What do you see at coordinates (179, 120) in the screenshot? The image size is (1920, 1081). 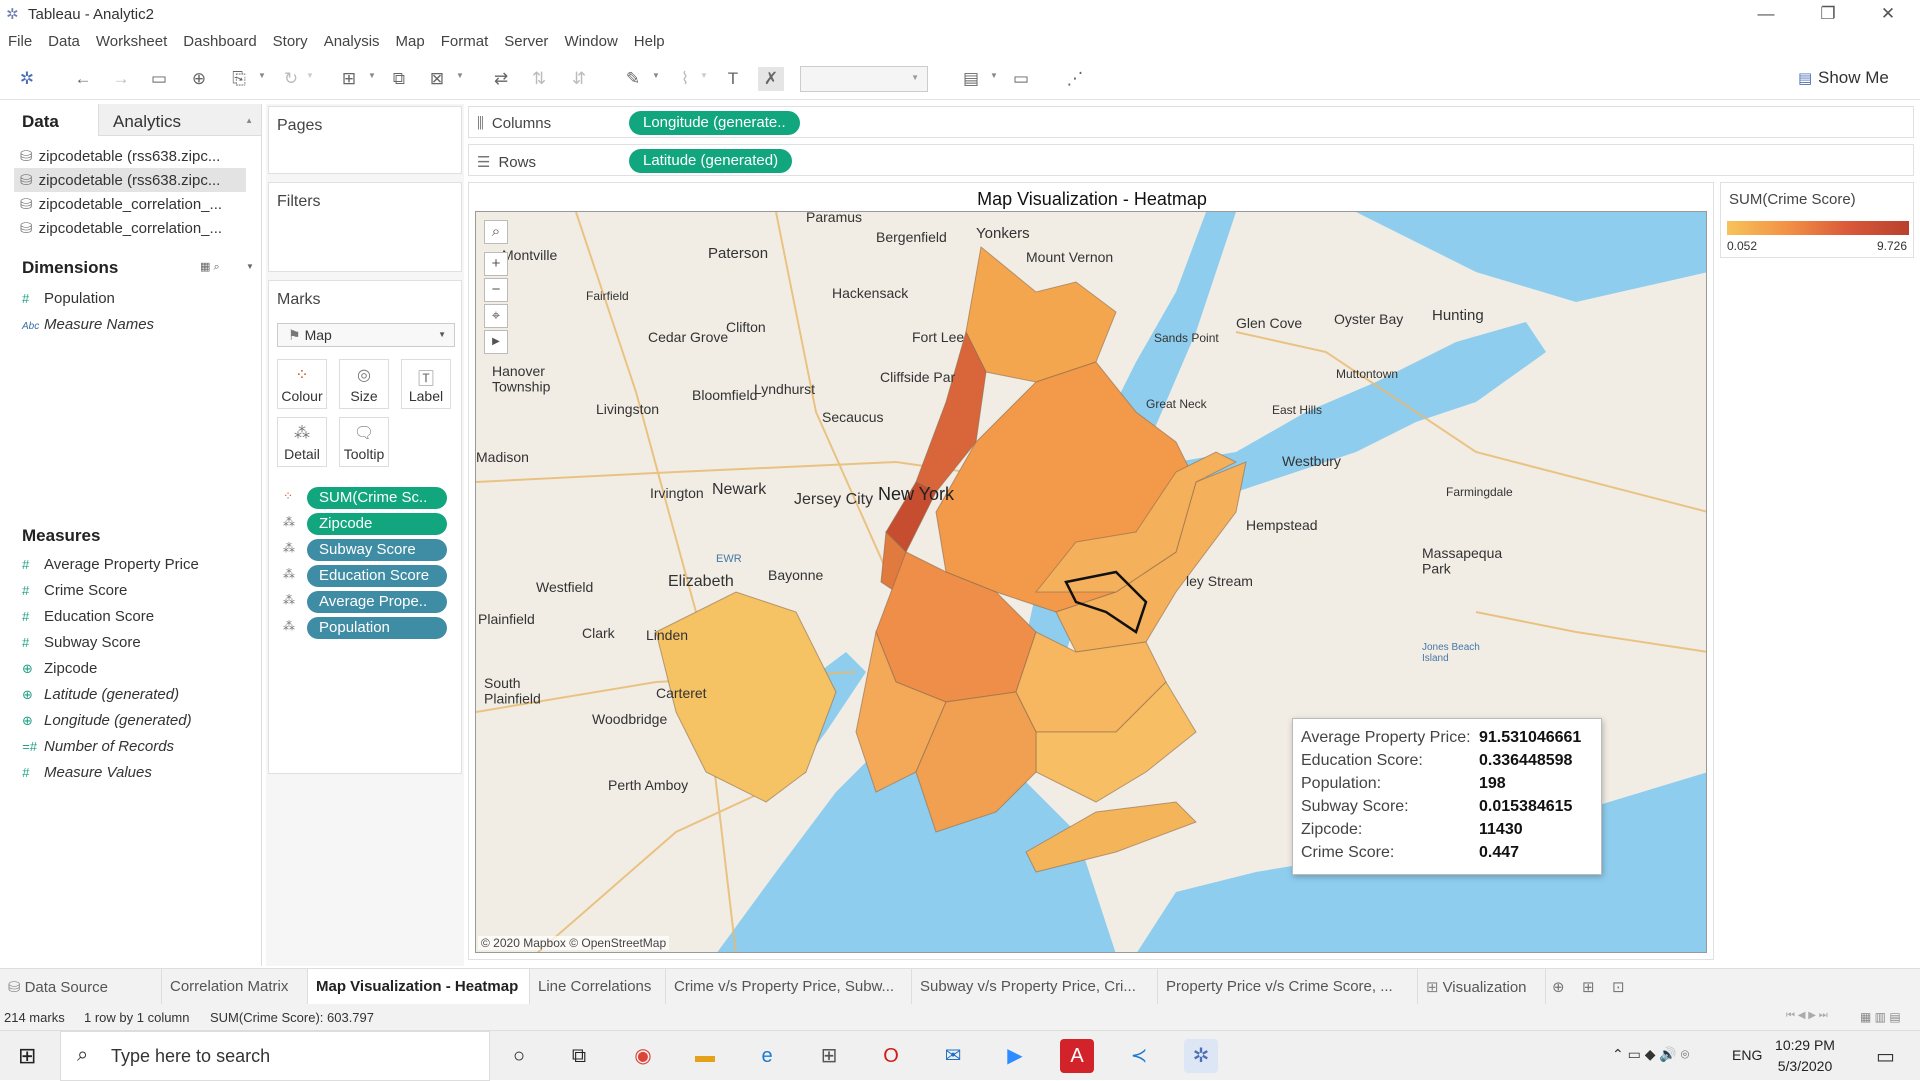 I see `tab-analytics: Analytics ▲` at bounding box center [179, 120].